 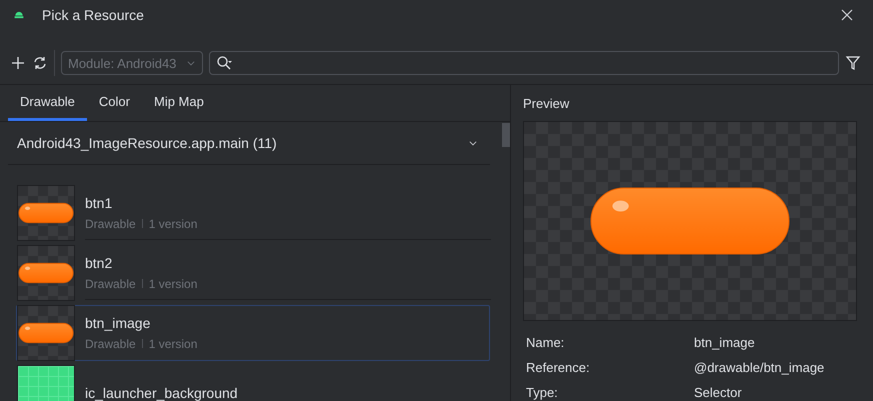 I want to click on filter-icon, so click(x=853, y=63).